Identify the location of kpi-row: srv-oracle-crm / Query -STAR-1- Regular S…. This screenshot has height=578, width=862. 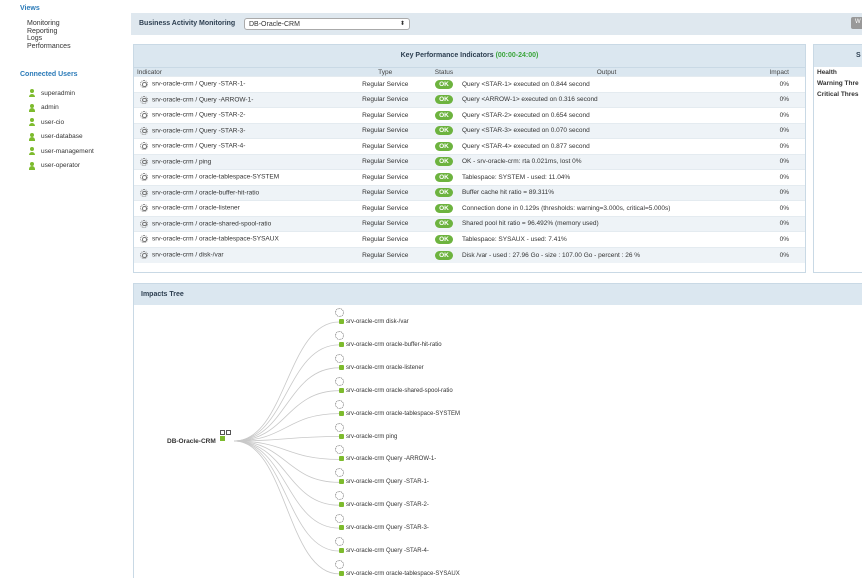
(469, 84).